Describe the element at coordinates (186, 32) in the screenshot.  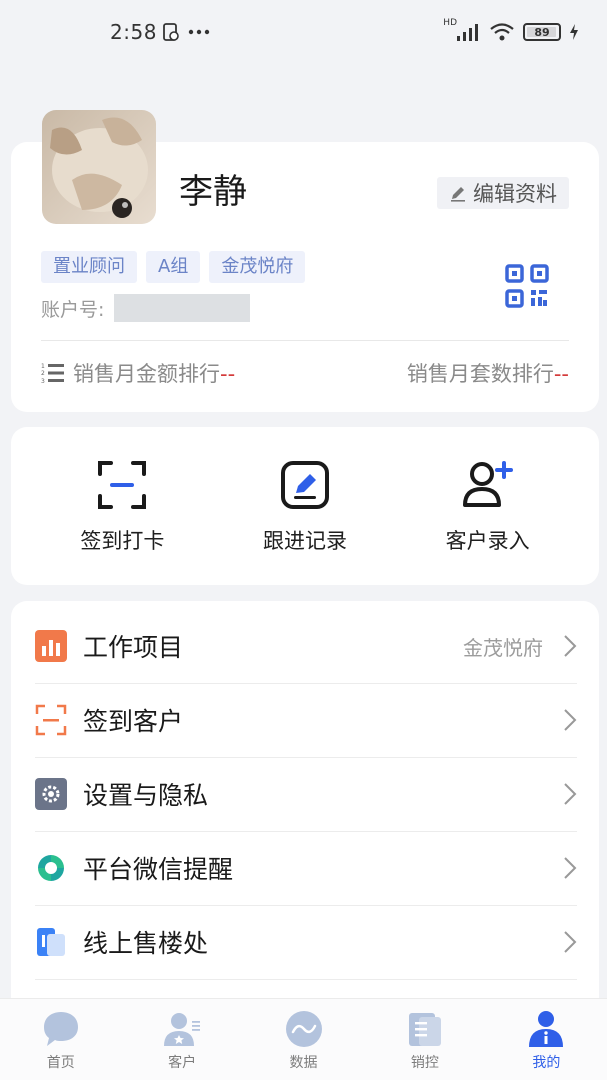
I see `status-left-icons` at that location.